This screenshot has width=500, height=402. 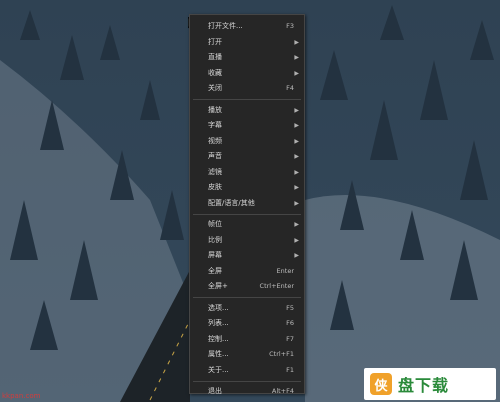 What do you see at coordinates (247, 355) in the screenshot?
I see `menu-item: 属性... Ctrl+F1` at bounding box center [247, 355].